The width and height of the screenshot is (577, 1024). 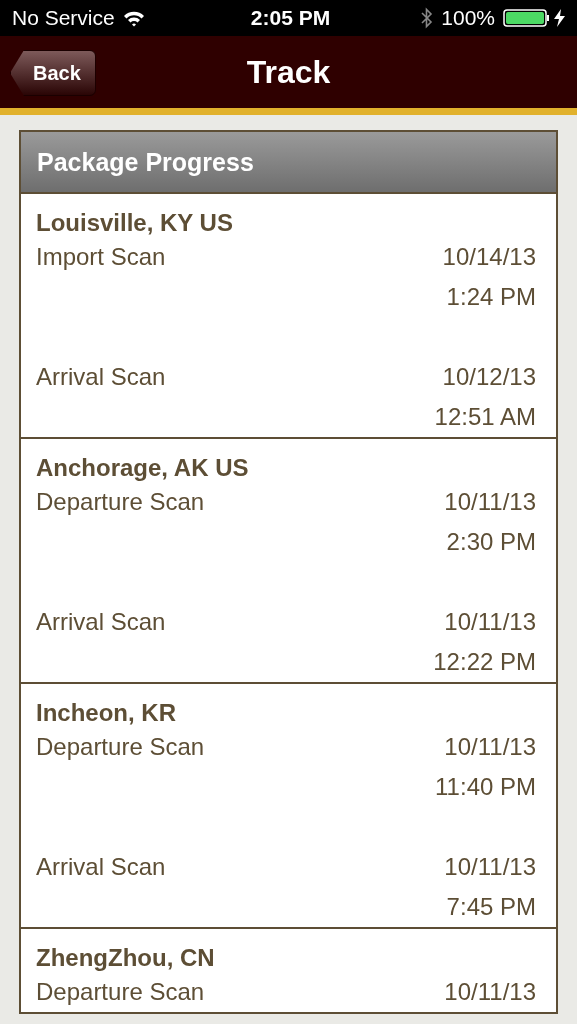 I want to click on scan-label: Import Scan, so click(x=101, y=257).